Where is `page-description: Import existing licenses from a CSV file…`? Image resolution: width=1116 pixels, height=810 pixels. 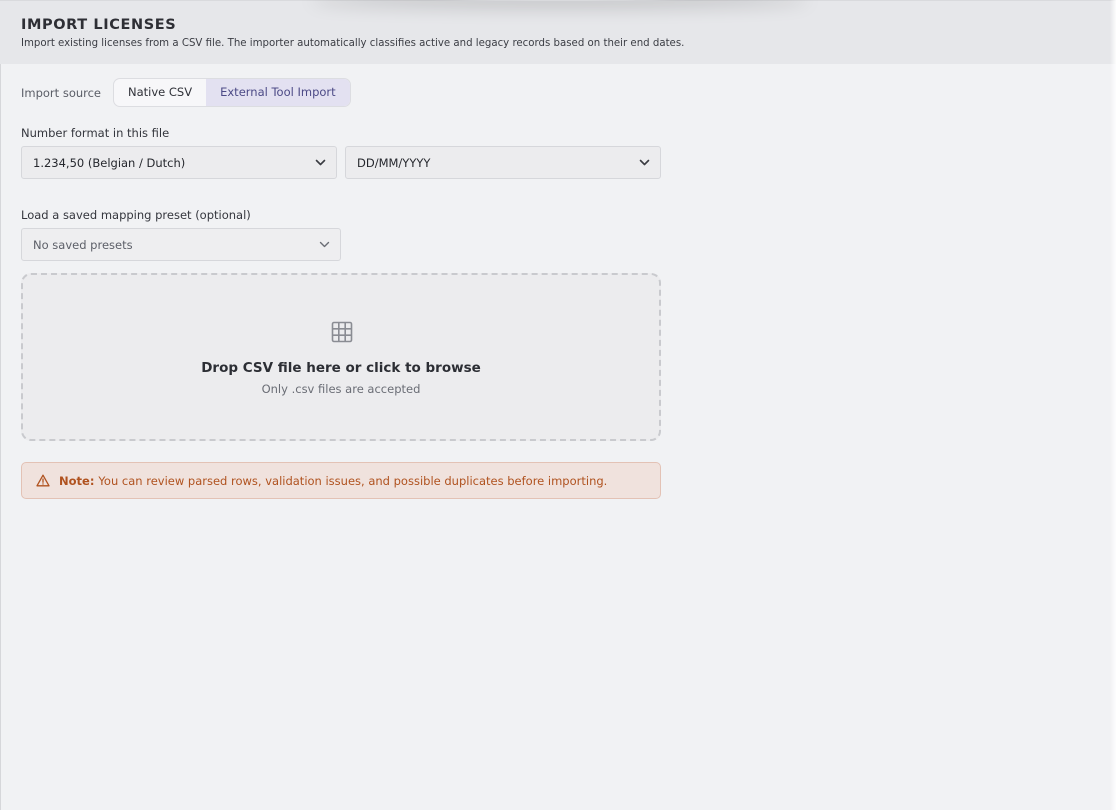
page-description: Import existing licenses from a CSV file… is located at coordinates (353, 43).